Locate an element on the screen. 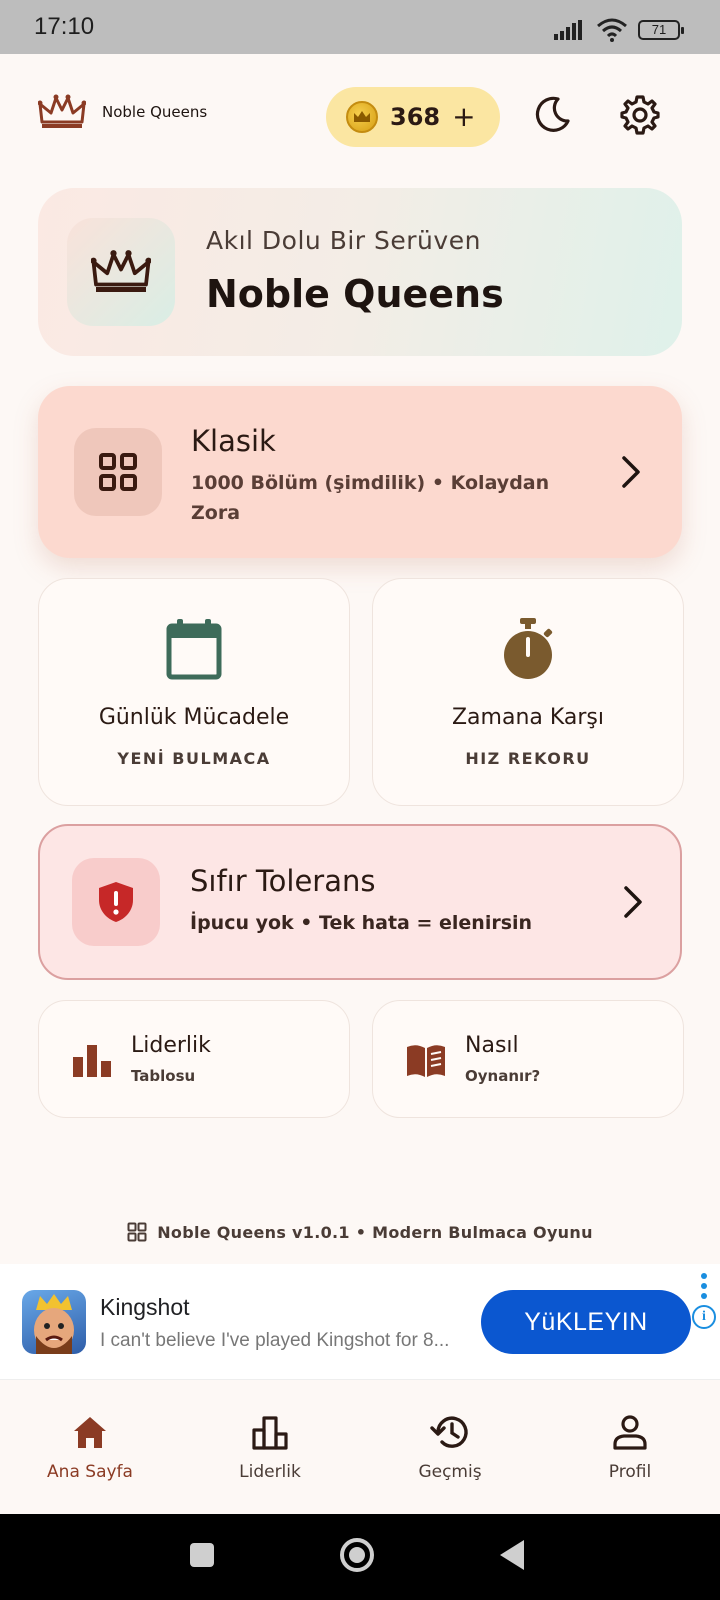 This screenshot has width=720, height=1600. shield-alert-icon is located at coordinates (116, 902).